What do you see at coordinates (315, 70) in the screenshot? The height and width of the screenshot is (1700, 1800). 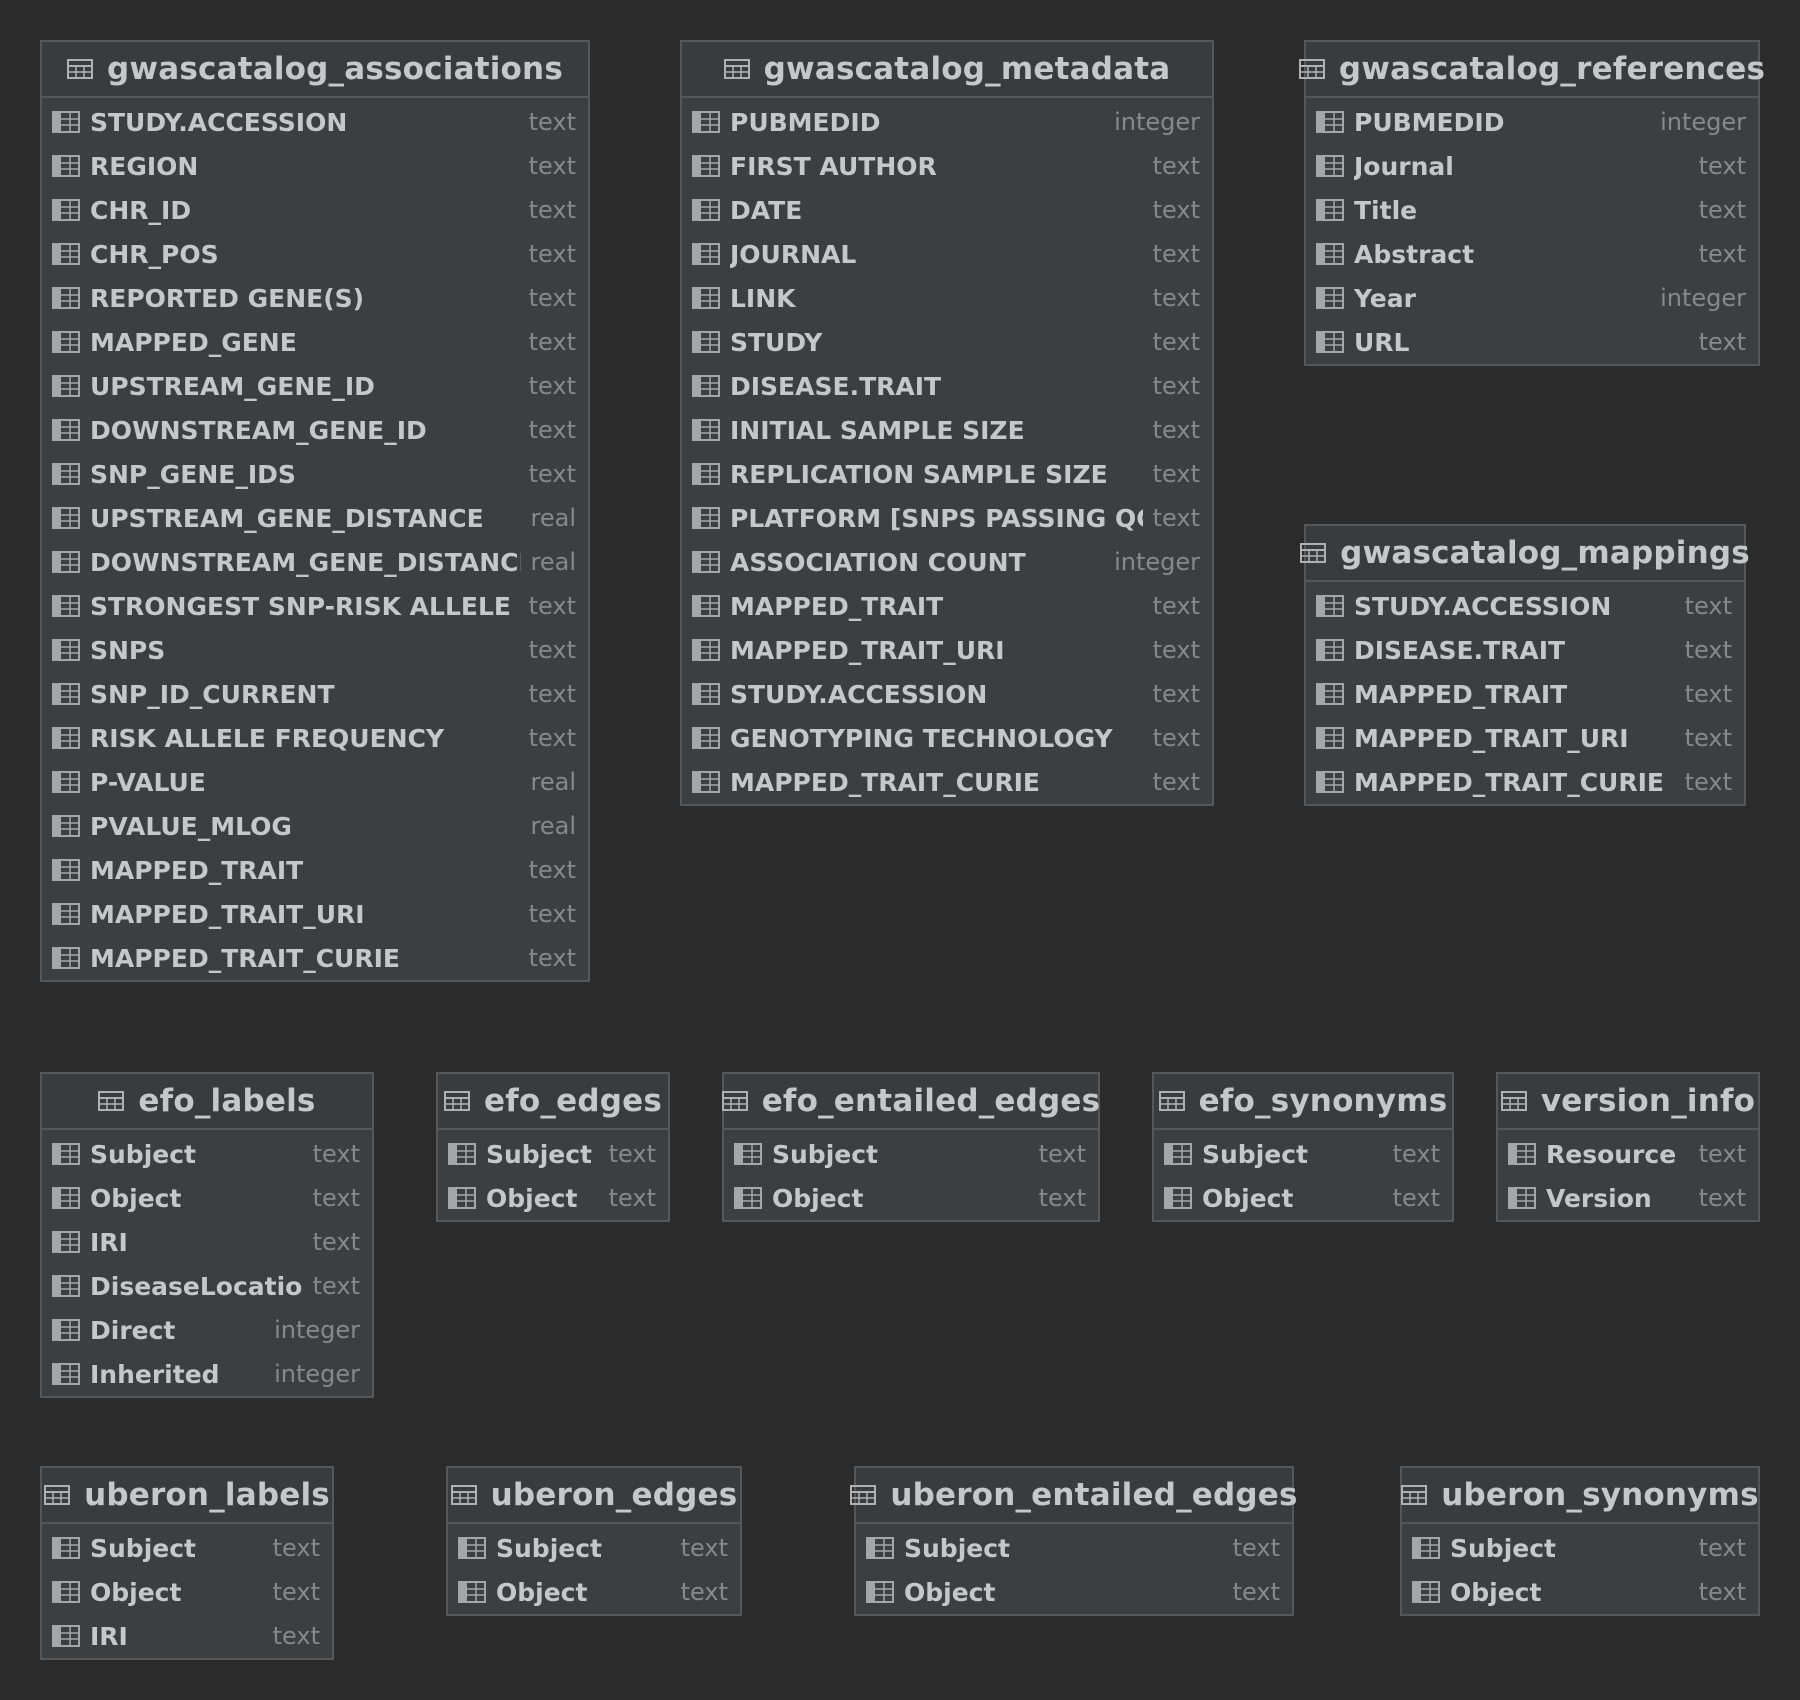 I see `table-header: gwascatalog_associations` at bounding box center [315, 70].